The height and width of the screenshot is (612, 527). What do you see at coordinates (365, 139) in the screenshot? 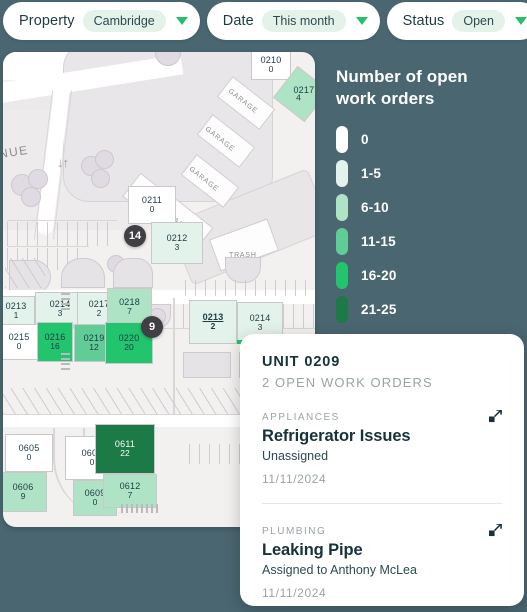
I see `legend-label: 0` at bounding box center [365, 139].